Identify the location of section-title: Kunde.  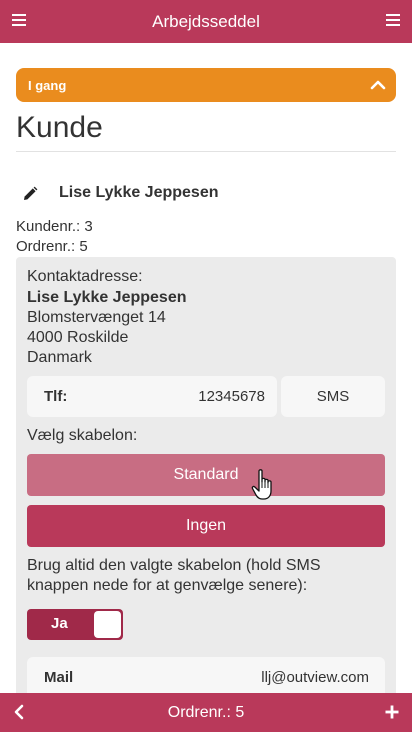
(59, 127).